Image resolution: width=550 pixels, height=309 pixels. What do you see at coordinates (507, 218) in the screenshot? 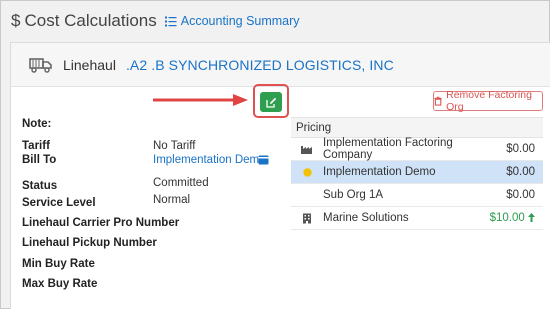
I see `amount-value: $10.00` at bounding box center [507, 218].